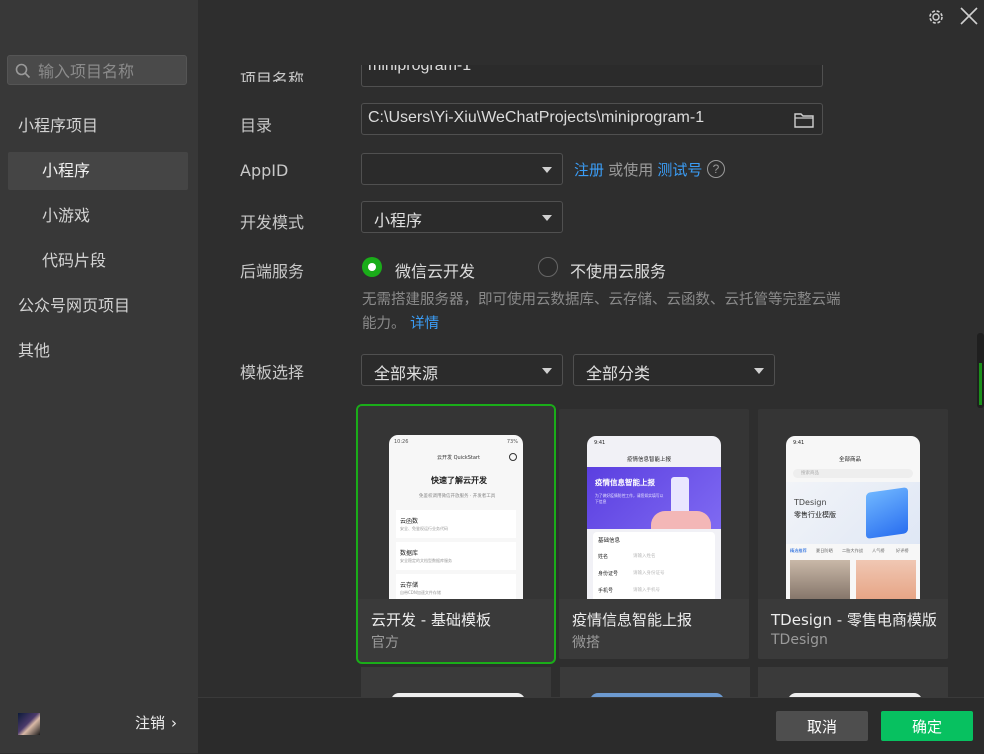  What do you see at coordinates (589, 170) in the screenshot?
I see `register-link: 注册` at bounding box center [589, 170].